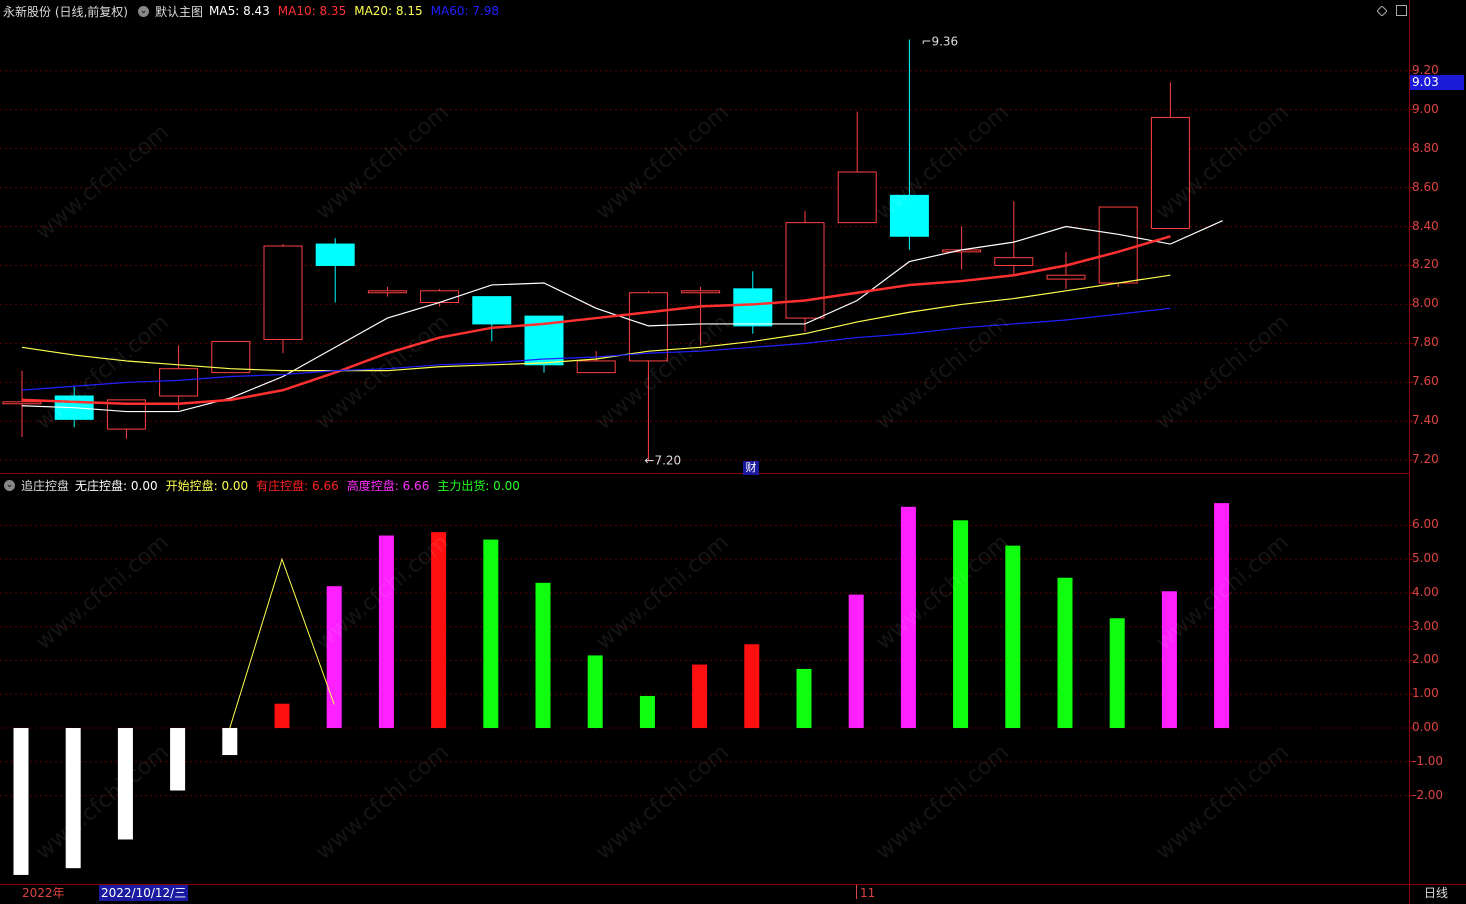 The height and width of the screenshot is (904, 1466). I want to click on indicator-line, so click(282, 643).